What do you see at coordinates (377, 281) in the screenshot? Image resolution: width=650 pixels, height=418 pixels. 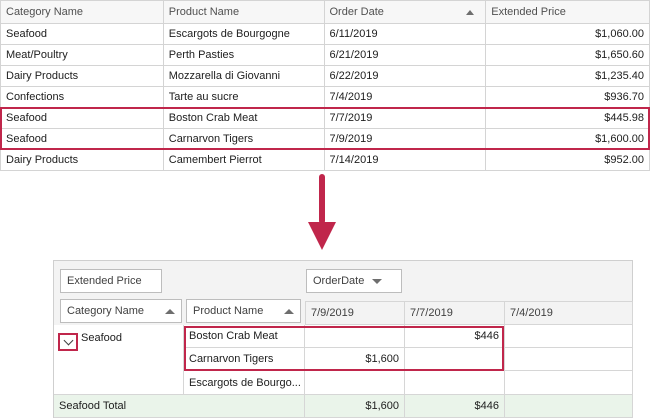 I see `filter-dropdown-icon` at bounding box center [377, 281].